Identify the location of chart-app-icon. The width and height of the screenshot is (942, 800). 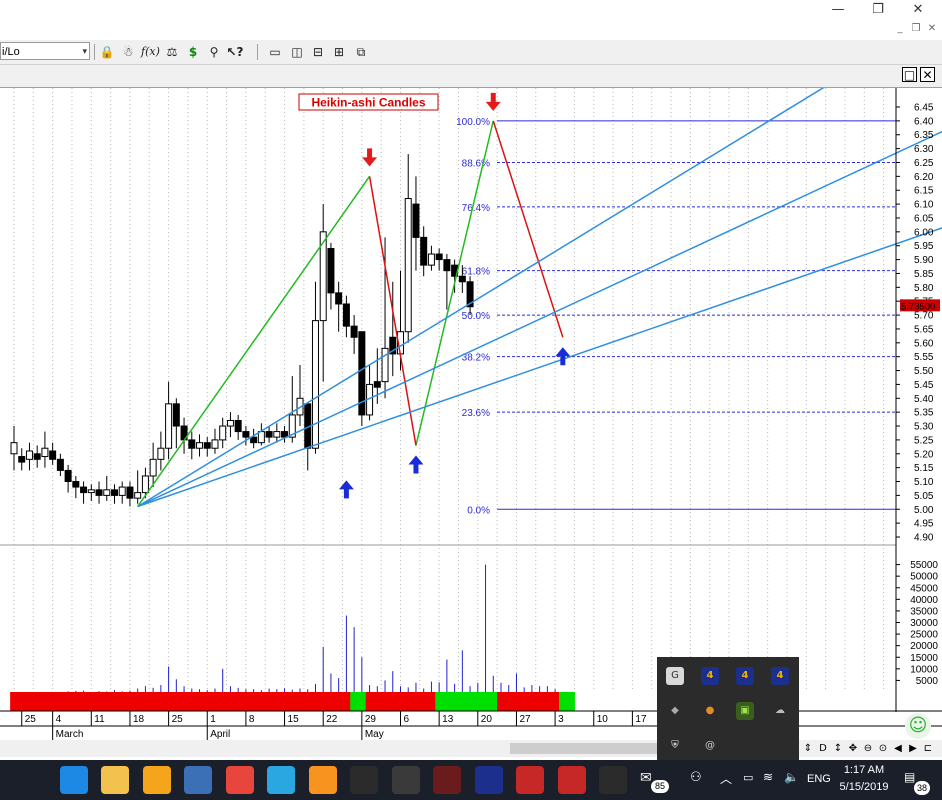
(364, 780).